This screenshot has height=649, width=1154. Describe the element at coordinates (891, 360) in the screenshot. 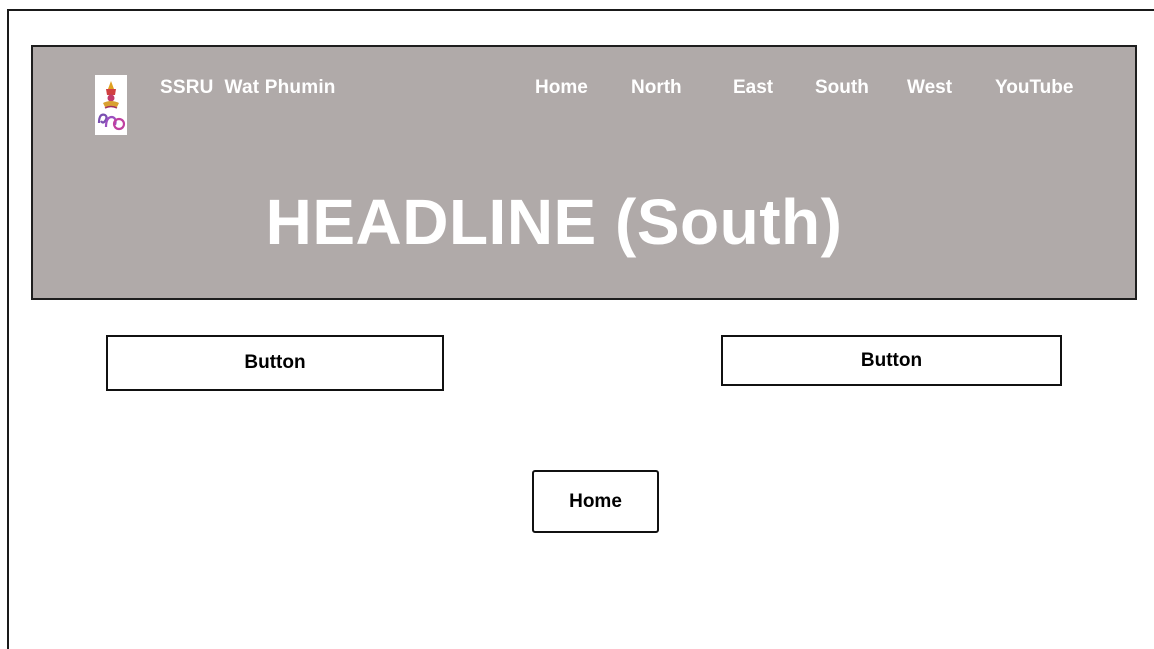

I see `right-button: Button` at that location.